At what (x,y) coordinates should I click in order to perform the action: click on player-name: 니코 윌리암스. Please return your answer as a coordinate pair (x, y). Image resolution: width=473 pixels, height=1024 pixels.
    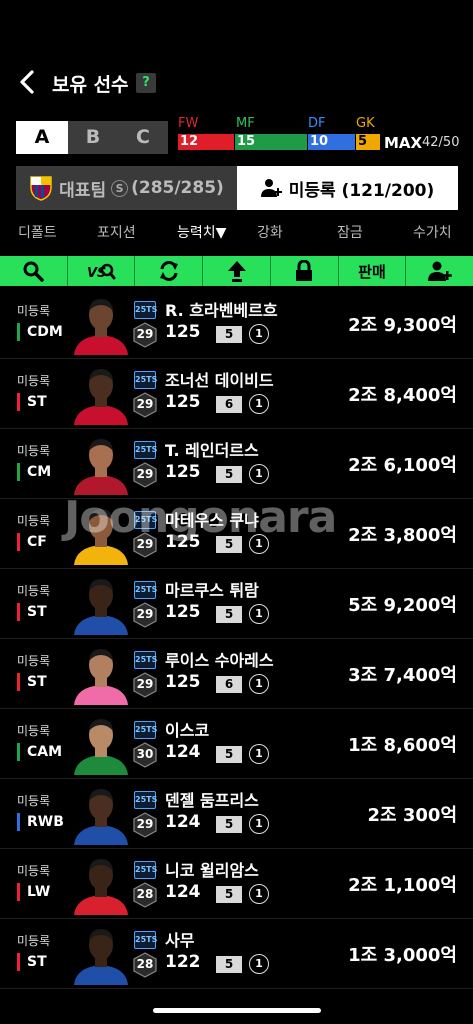
    Looking at the image, I should click on (212, 870).